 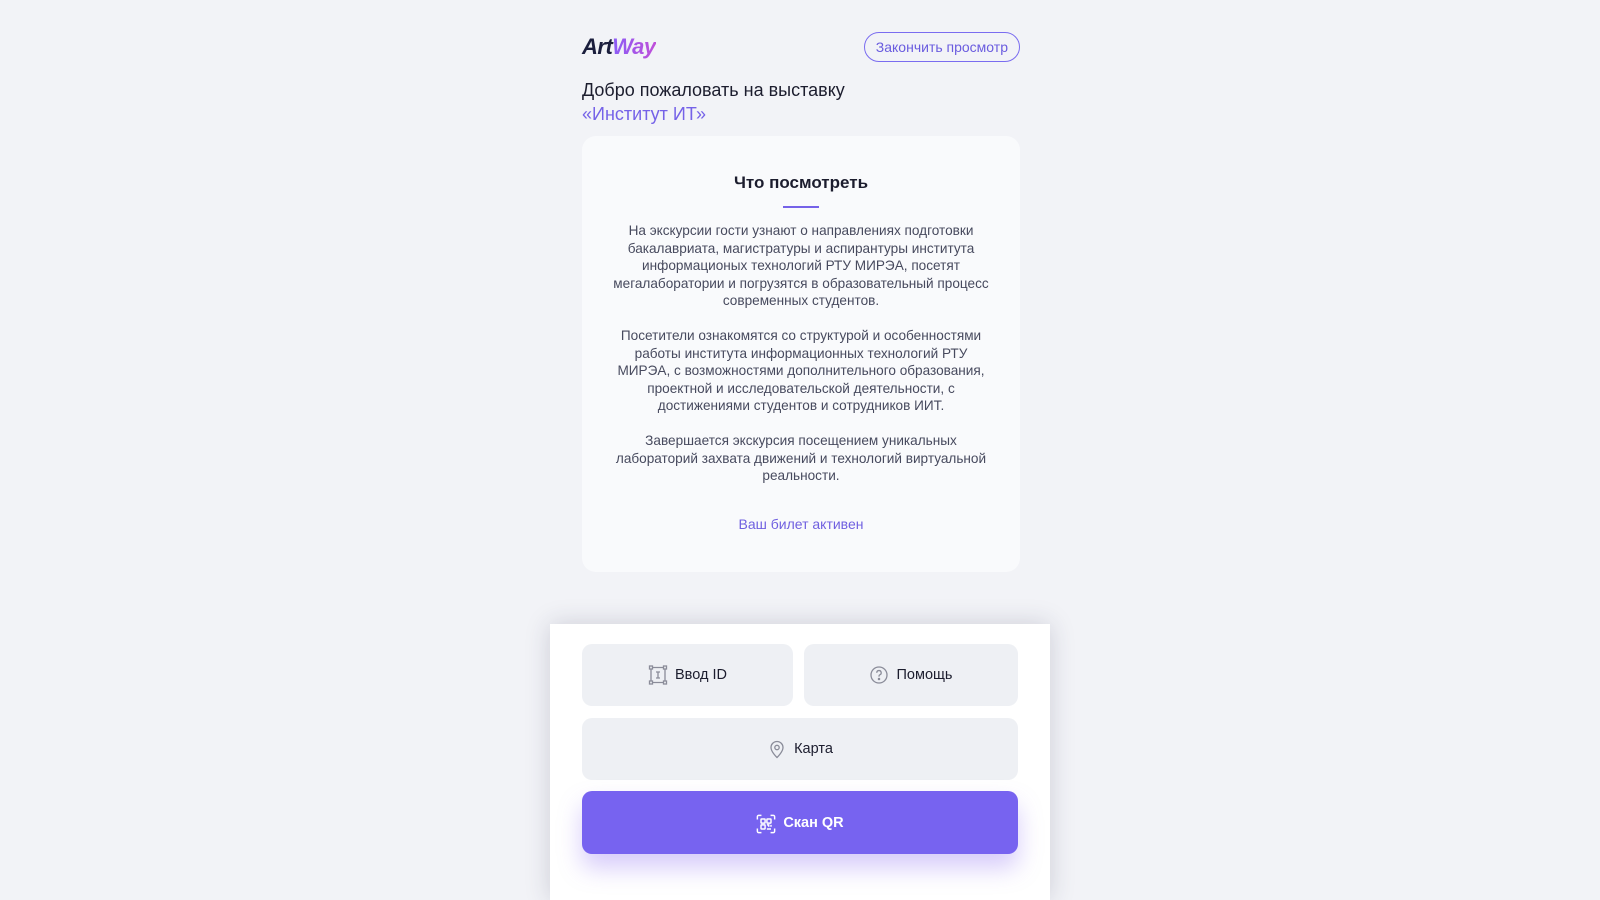 I want to click on map-button: Карта, so click(x=800, y=749).